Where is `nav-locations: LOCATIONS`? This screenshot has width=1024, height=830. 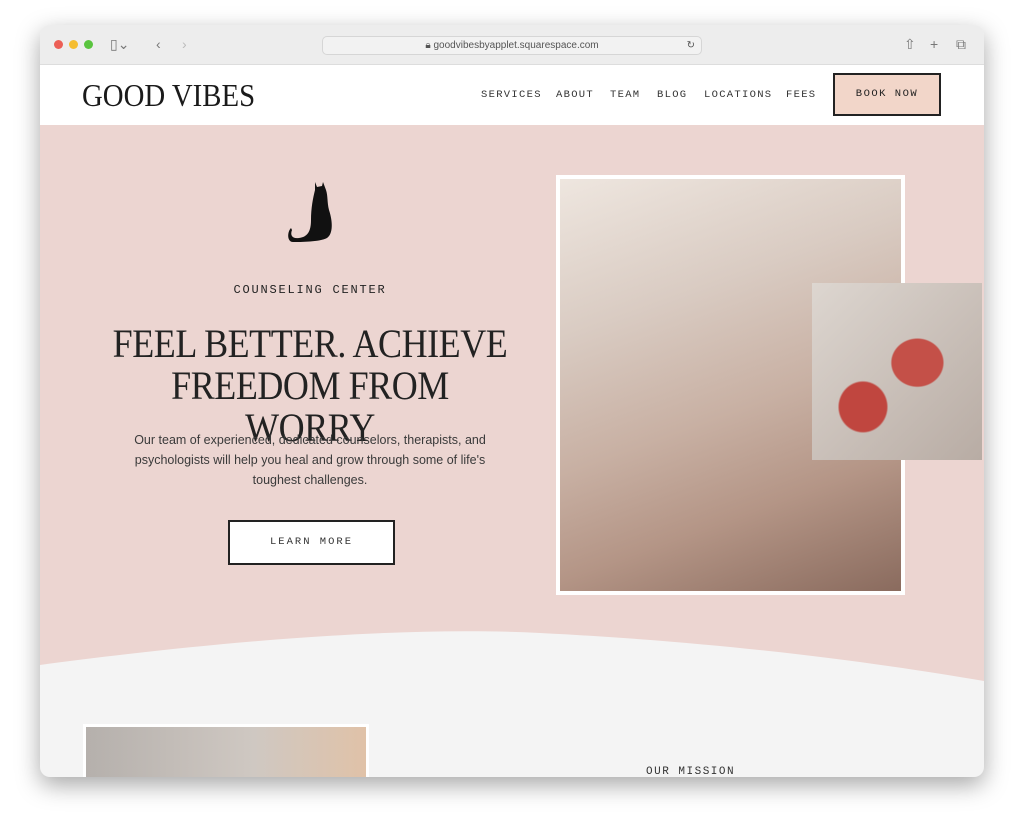
nav-locations: LOCATIONS is located at coordinates (738, 95).